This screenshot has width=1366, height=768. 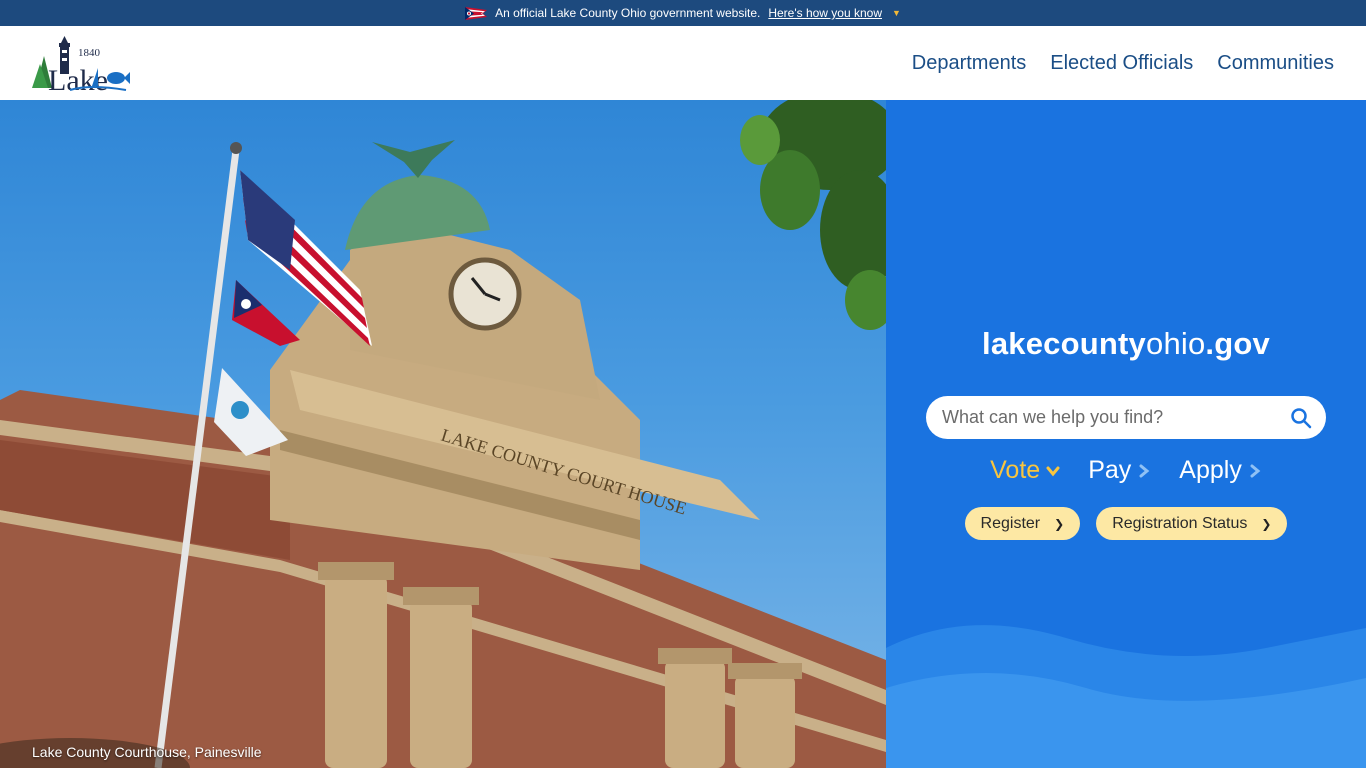 I want to click on hero-caption: Lake County Courthouse, Painesville, so click(x=147, y=752).